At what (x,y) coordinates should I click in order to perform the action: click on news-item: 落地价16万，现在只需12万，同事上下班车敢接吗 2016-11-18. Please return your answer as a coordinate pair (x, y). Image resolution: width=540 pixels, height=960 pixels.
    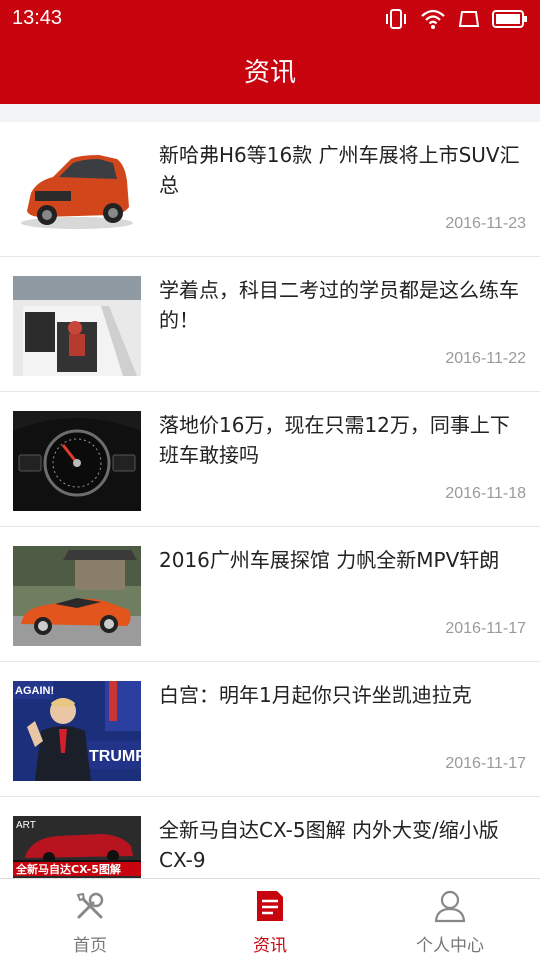
    Looking at the image, I should click on (270, 459).